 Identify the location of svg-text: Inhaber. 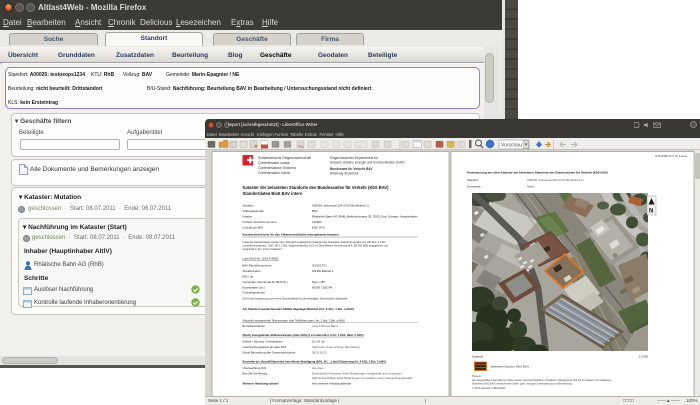
(248, 217).